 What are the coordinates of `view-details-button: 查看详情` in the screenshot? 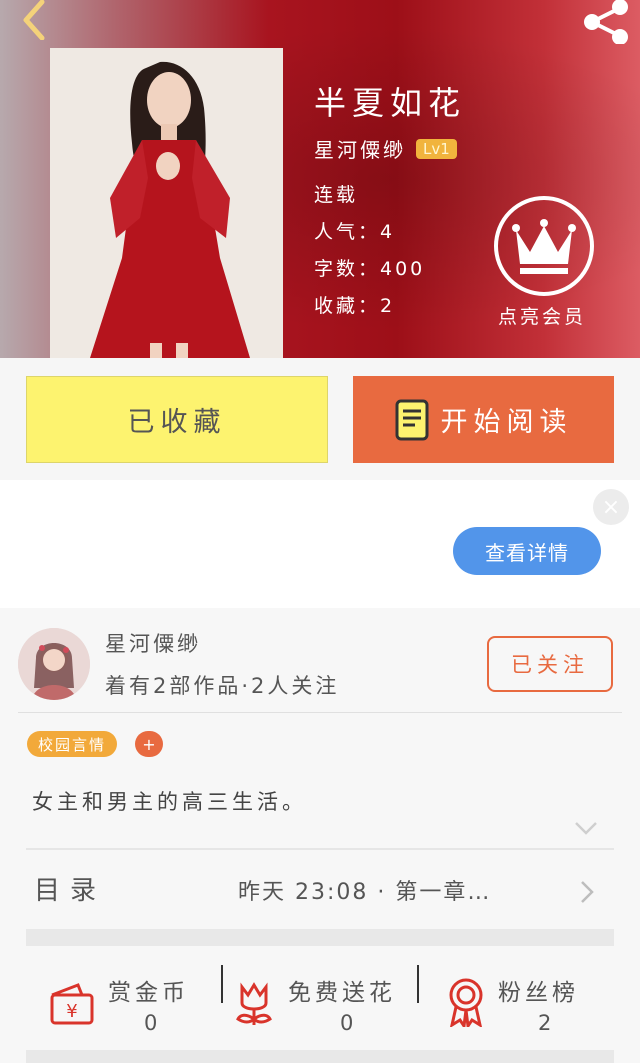 It's located at (527, 551).